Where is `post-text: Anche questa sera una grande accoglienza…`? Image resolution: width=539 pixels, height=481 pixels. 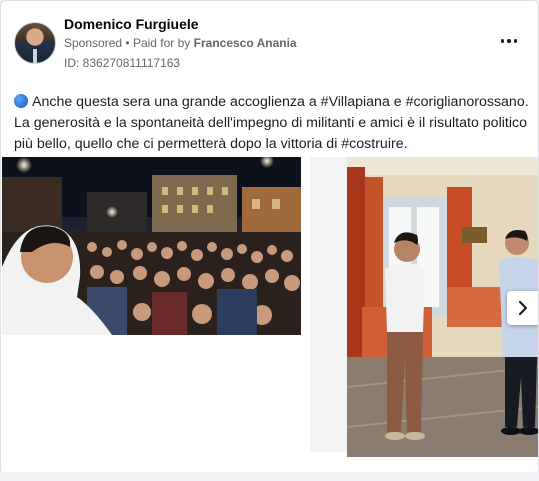
post-text: Anche questa sera una grande accoglienza… is located at coordinates (271, 123).